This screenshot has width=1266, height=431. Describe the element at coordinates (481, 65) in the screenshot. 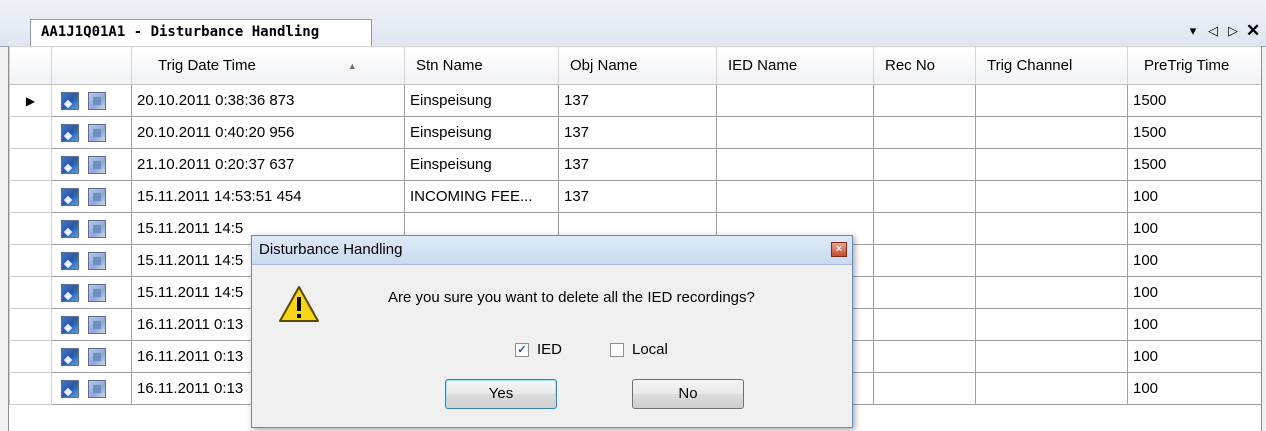

I see `column-header-stn-name: Stn Name` at that location.